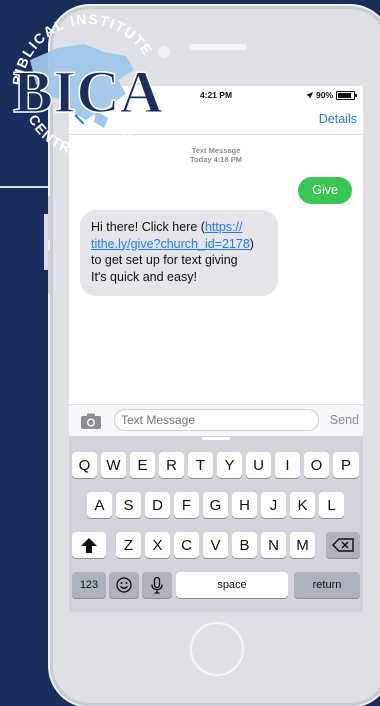 The image size is (380, 706). I want to click on battery-icon, so click(346, 95).